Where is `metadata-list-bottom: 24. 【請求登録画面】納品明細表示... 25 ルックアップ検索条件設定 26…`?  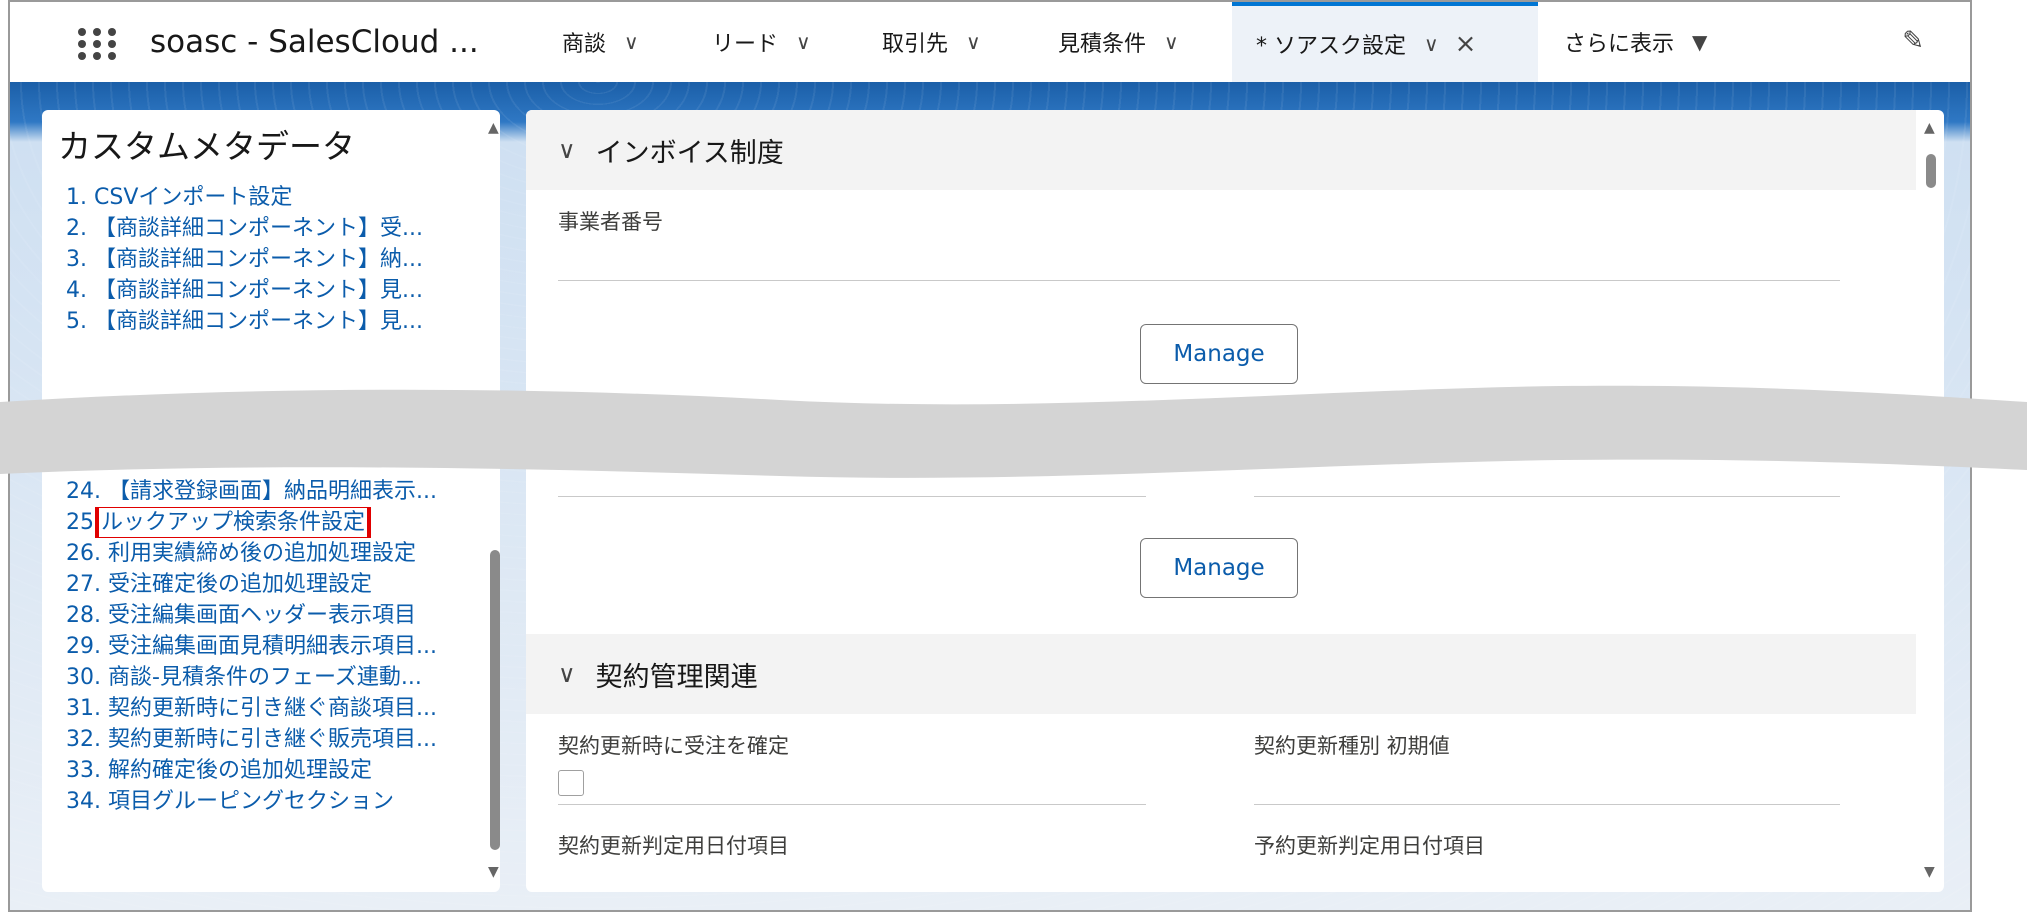
metadata-list-bottom: 24. 【請求登録画面】納品明細表示... 25 ルックアップ検索条件設定 26… is located at coordinates (276, 646).